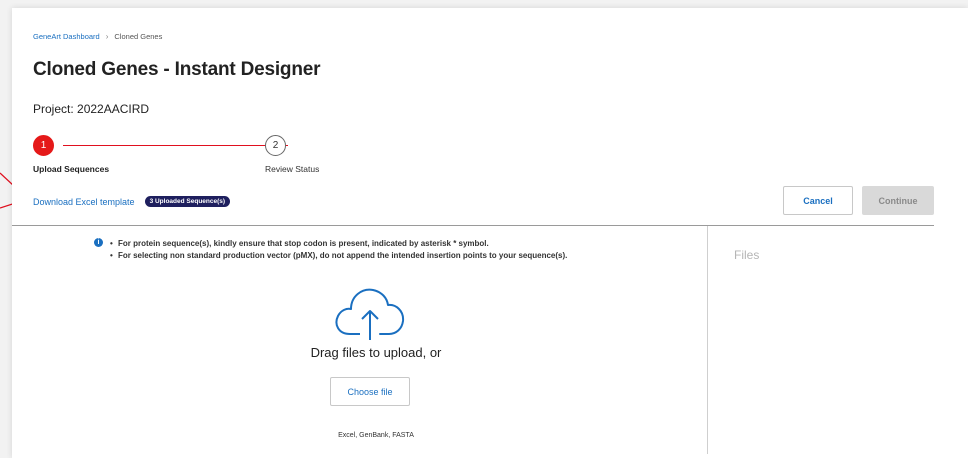  Describe the element at coordinates (370, 391) in the screenshot. I see `choose-file-button: Choose file` at that location.